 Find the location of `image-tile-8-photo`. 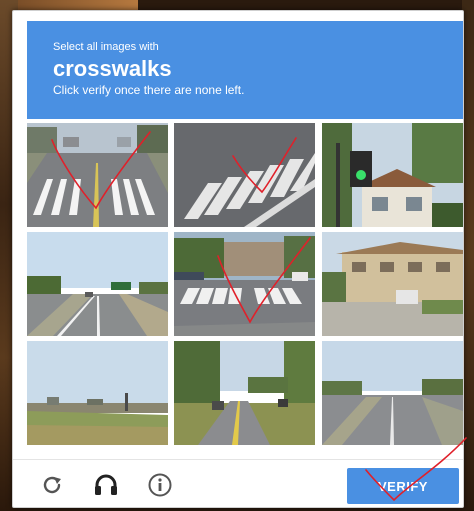

image-tile-8-photo is located at coordinates (244, 393).